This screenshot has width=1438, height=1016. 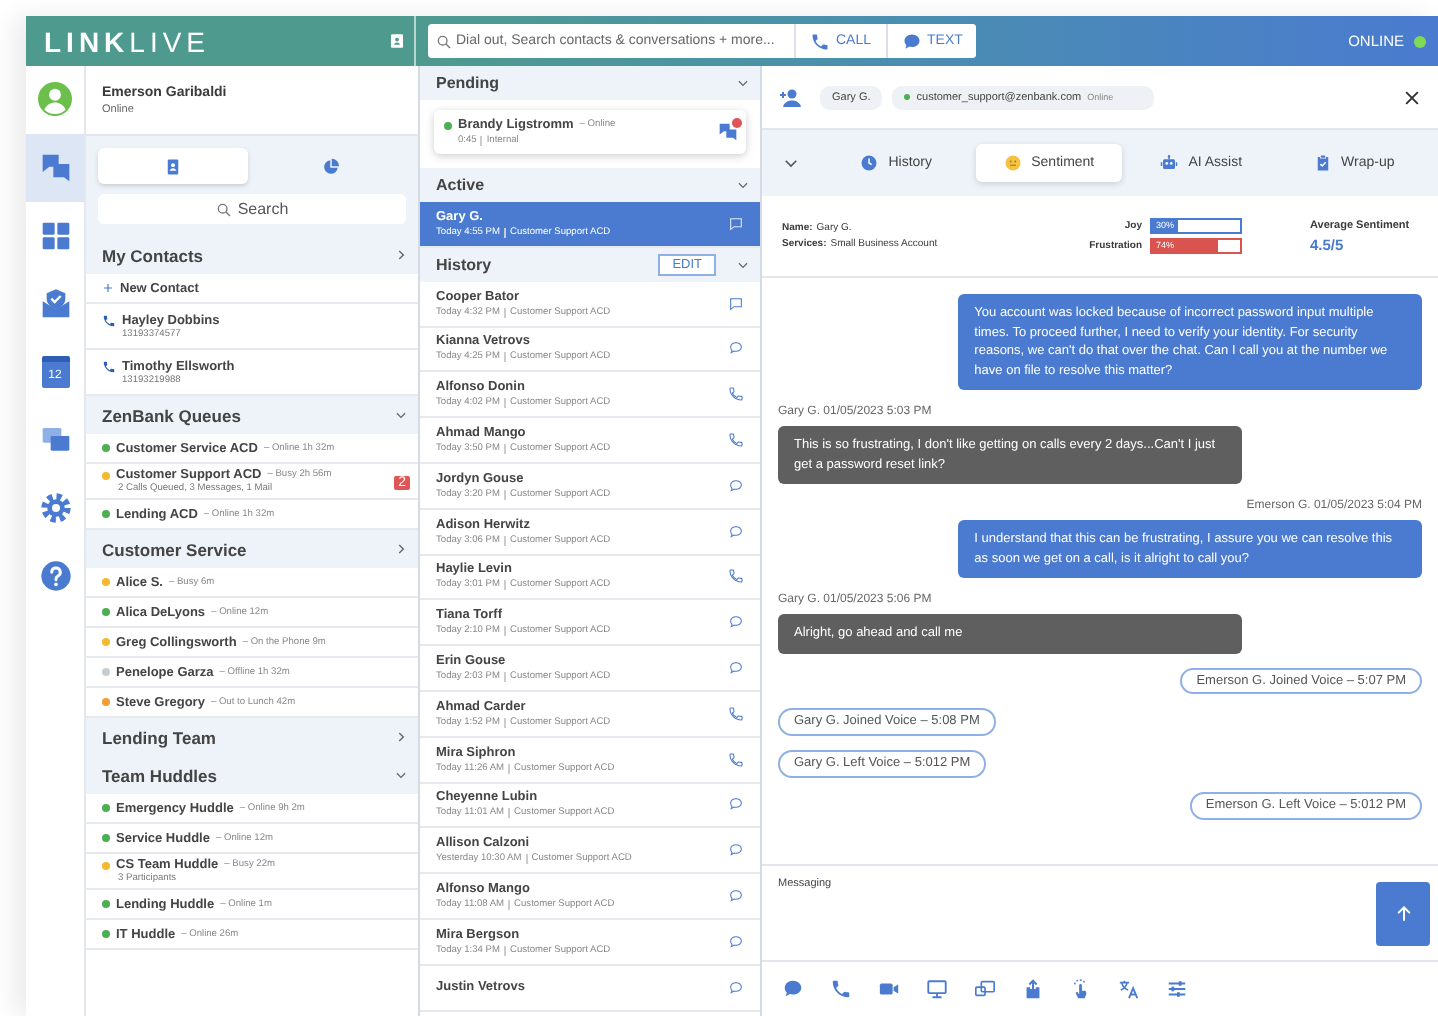 I want to click on group-header: Customer Service, so click(x=252, y=549).